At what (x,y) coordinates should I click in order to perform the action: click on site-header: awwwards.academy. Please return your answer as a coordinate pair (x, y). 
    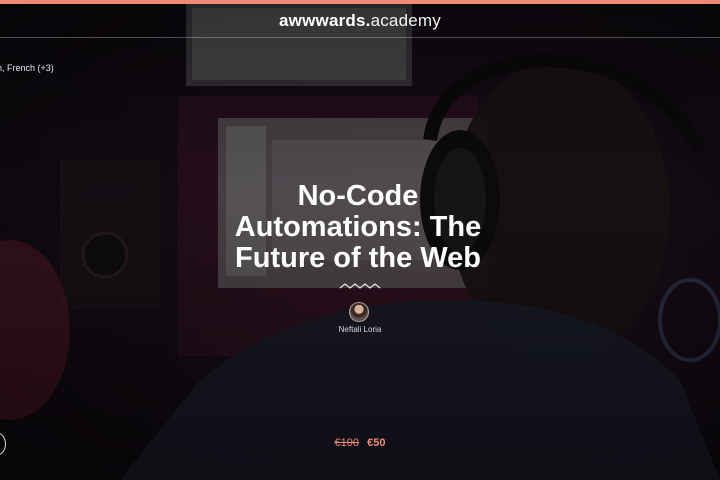
    Looking at the image, I should click on (360, 21).